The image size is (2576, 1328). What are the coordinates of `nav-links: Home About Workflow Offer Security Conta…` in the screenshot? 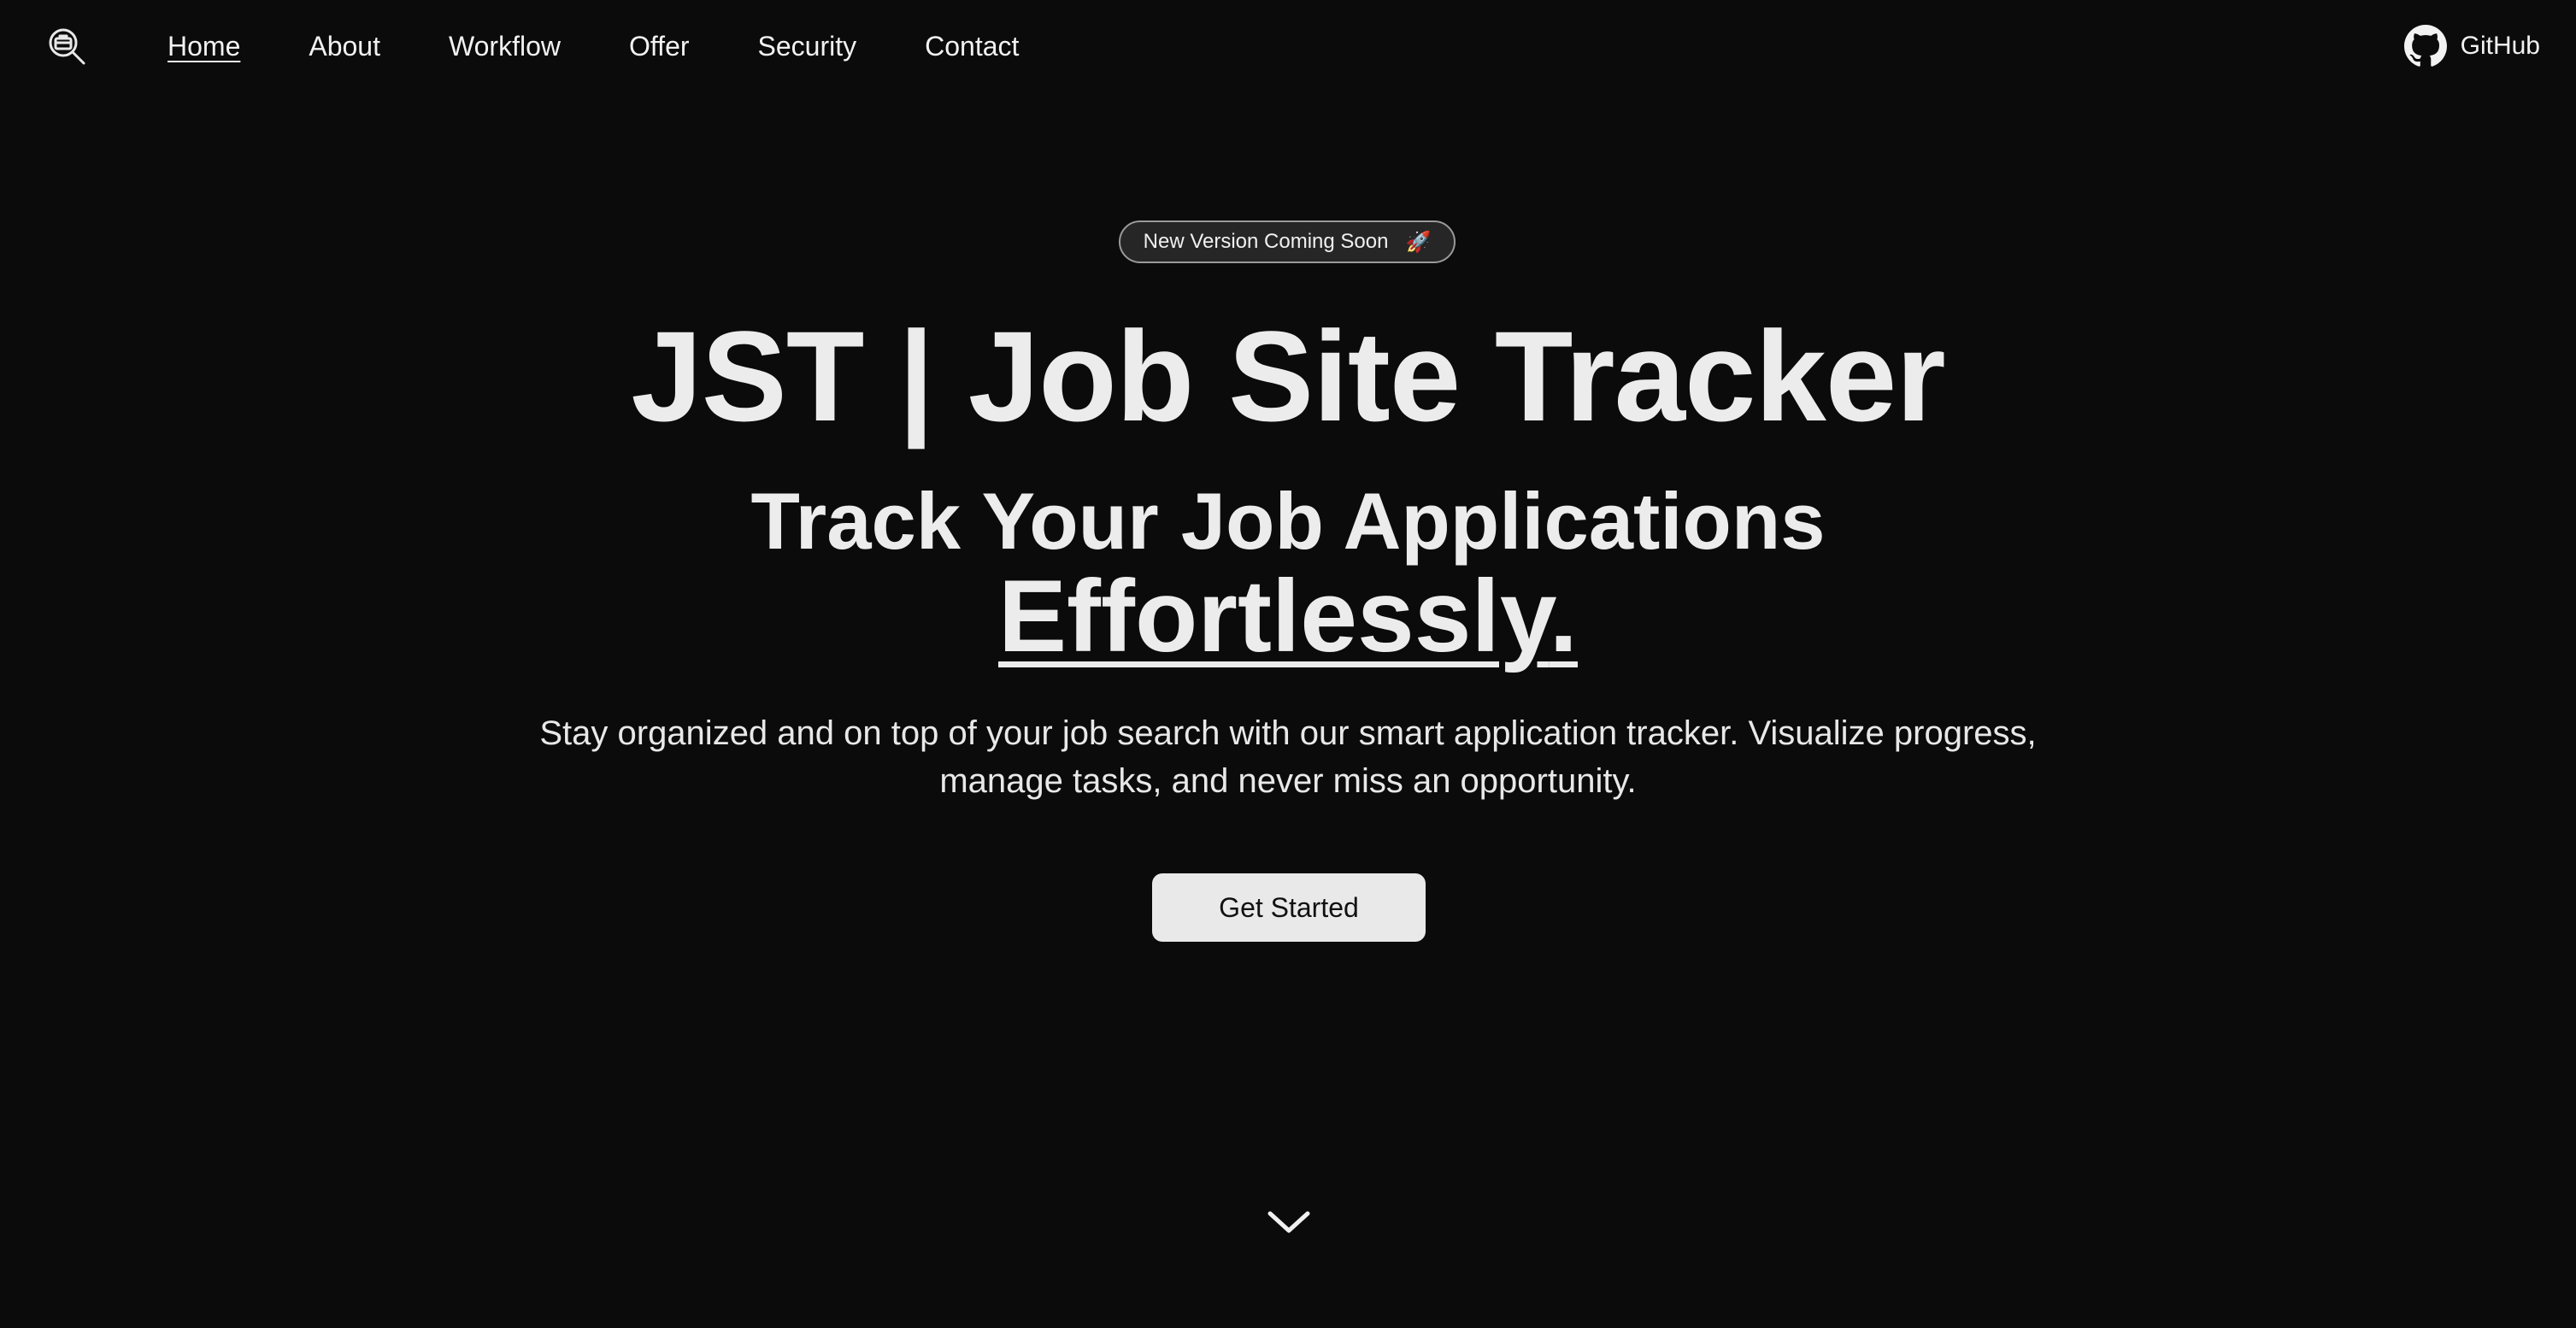 It's located at (627, 46).